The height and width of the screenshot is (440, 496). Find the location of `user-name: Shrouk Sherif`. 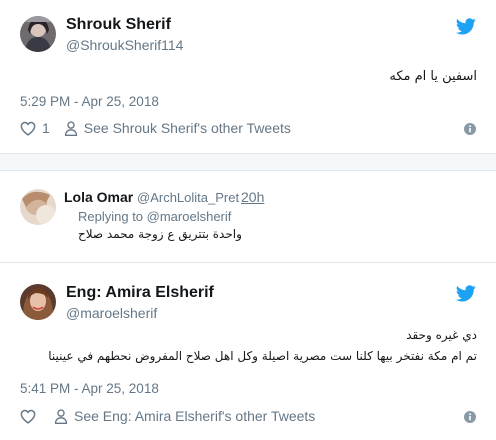

user-name: Shrouk Sherif is located at coordinates (118, 25).